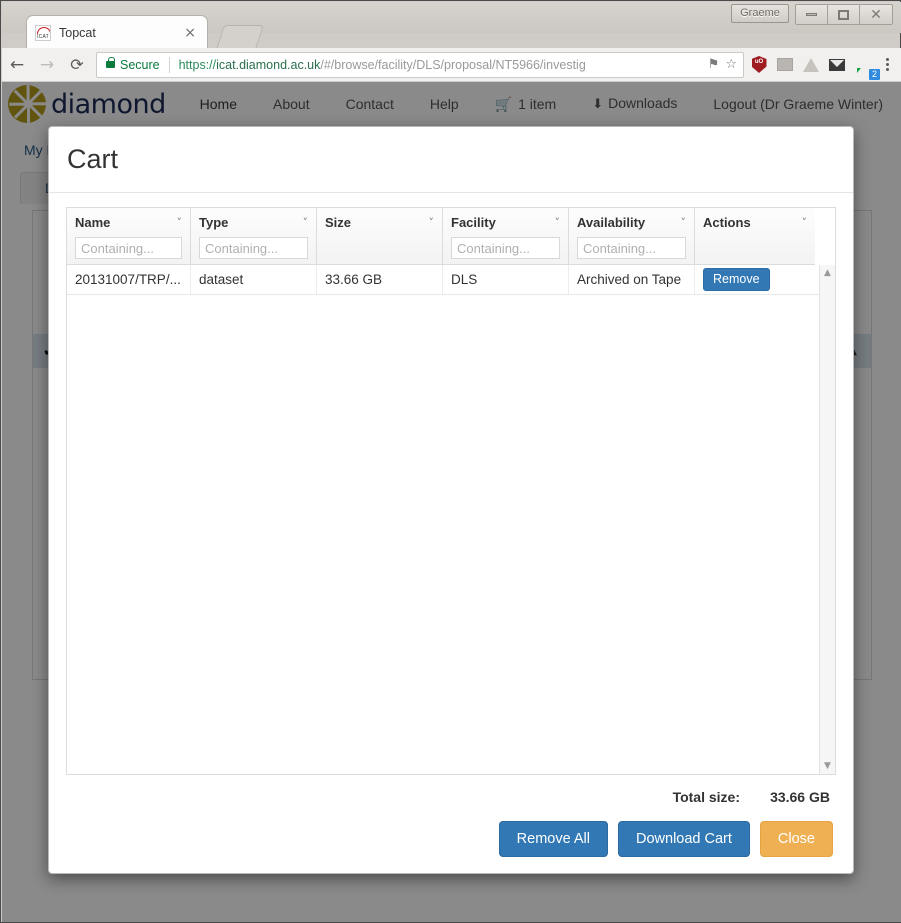 The width and height of the screenshot is (901, 923). What do you see at coordinates (827, 766) in the screenshot?
I see `scroll-down-icon: ▼` at bounding box center [827, 766].